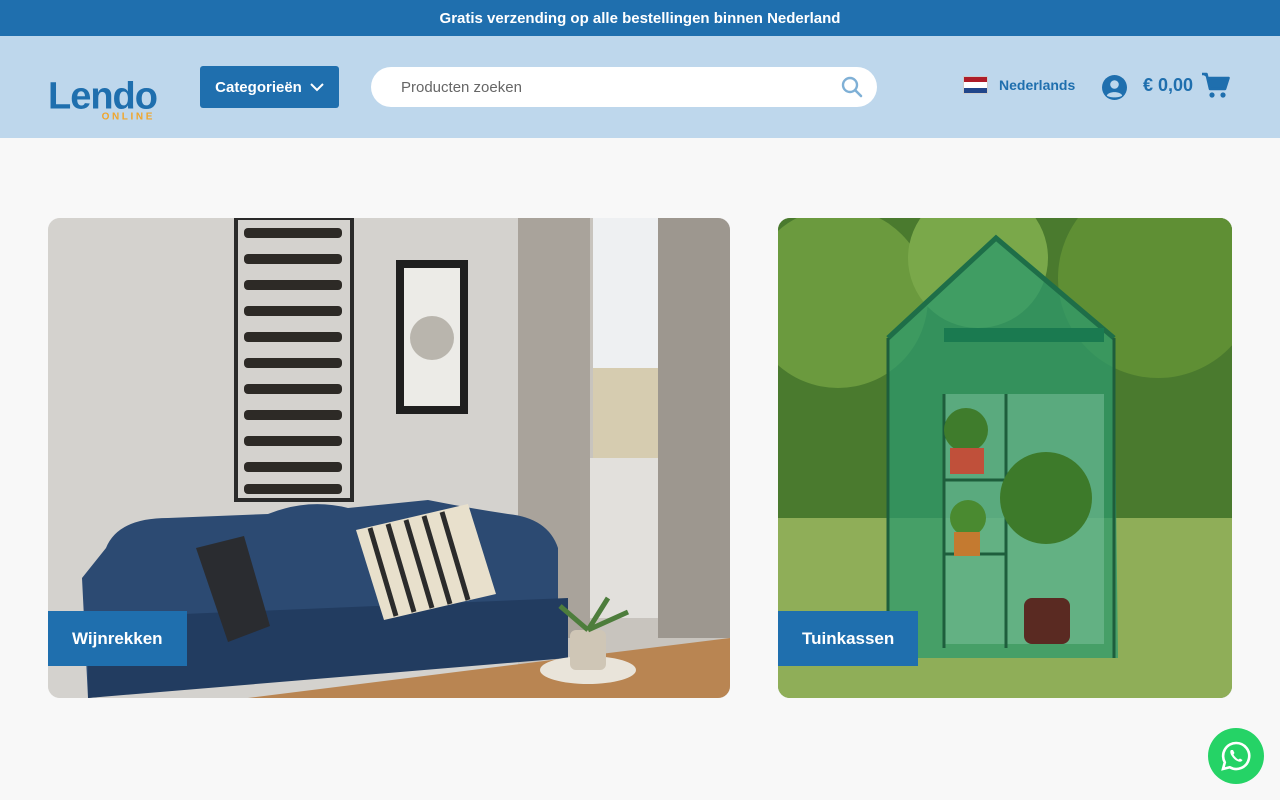 The image size is (1280, 800). Describe the element at coordinates (117, 638) in the screenshot. I see `category-label-wijnrekken: Wijnrekken` at that location.